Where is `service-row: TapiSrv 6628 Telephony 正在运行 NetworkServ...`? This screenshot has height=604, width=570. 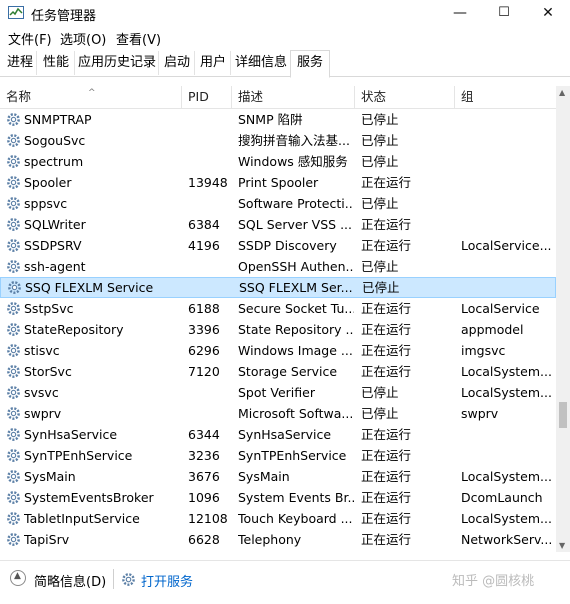
service-row: TapiSrv 6628 Telephony 正在运行 NetworkServ... is located at coordinates (278, 539).